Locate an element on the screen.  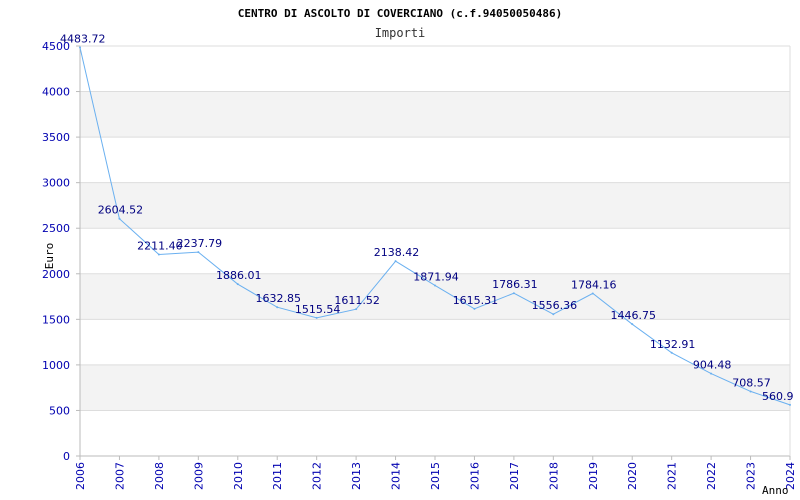
x-tick-label: 2018 is located at coordinates (553, 476).